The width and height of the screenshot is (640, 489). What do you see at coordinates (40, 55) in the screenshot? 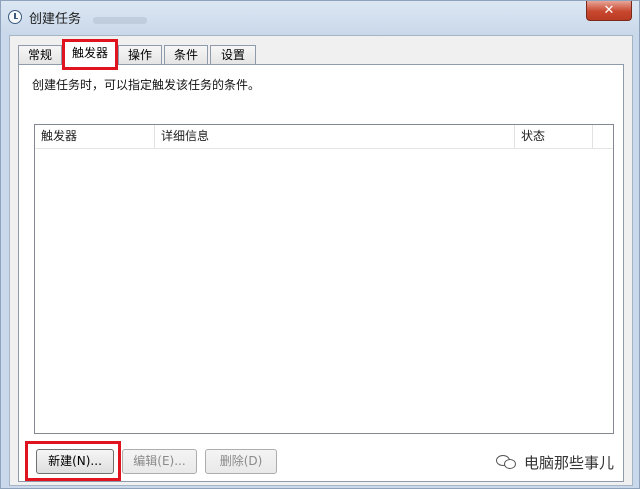
I see `tab-general: 常规` at bounding box center [40, 55].